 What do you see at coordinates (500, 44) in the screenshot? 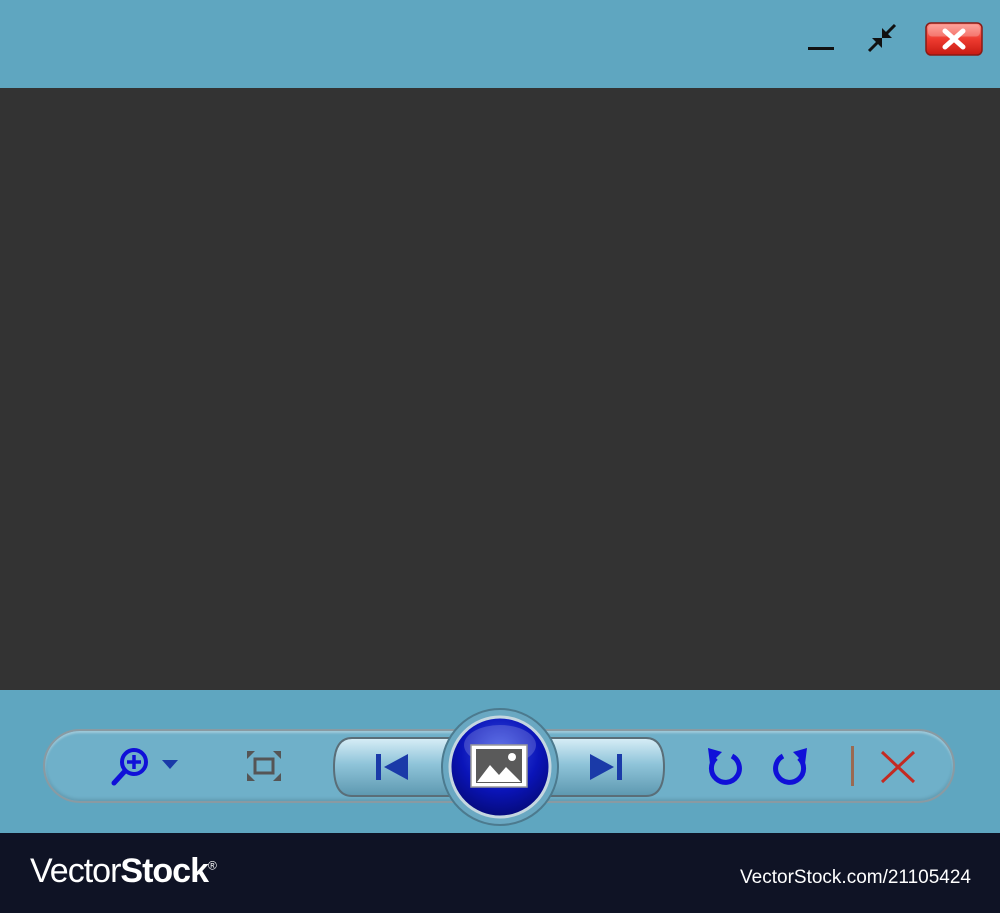
I see `title-bar` at bounding box center [500, 44].